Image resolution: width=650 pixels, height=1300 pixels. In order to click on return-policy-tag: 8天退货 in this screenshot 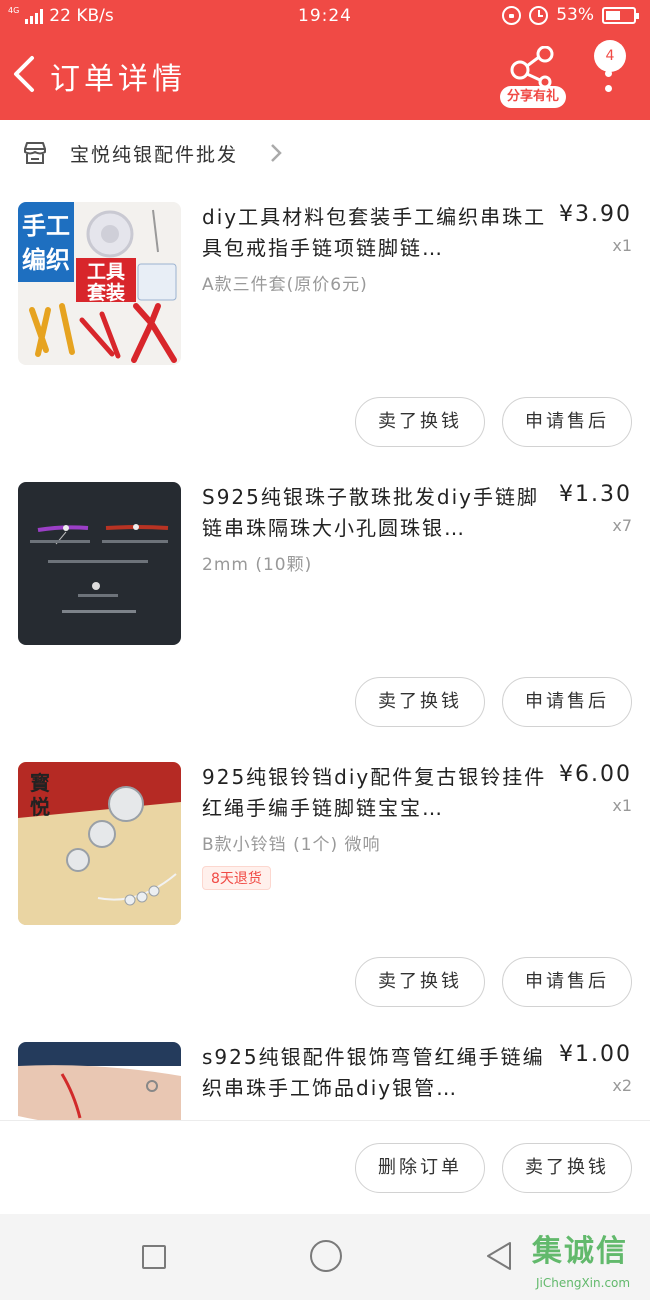, I will do `click(236, 878)`.